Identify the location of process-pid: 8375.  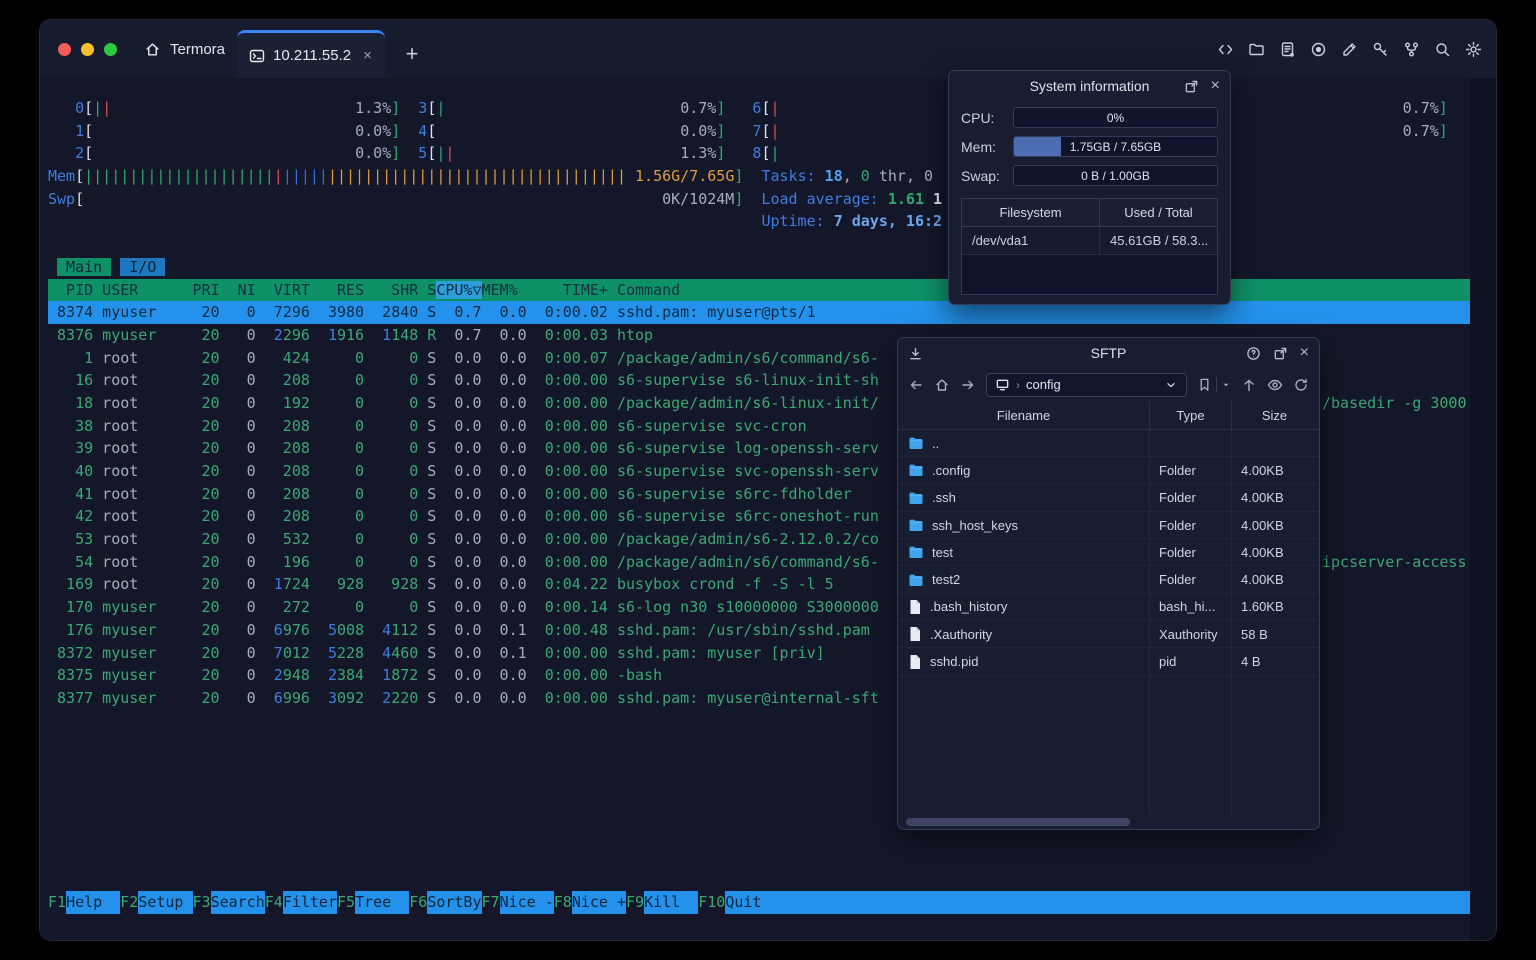
(71, 675).